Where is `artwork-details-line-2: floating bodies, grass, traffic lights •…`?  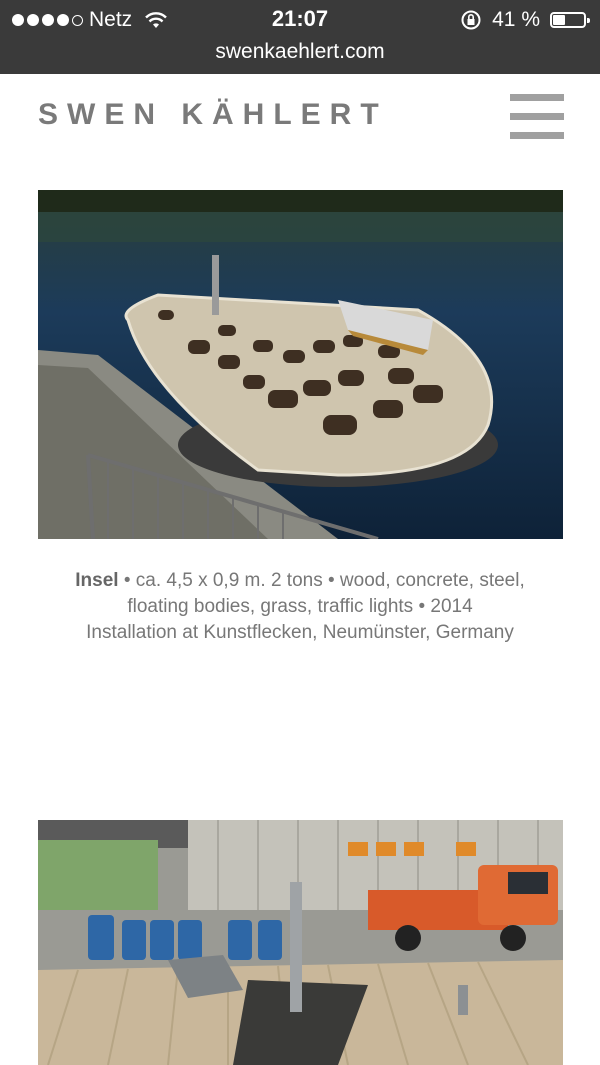 artwork-details-line-2: floating bodies, grass, traffic lights •… is located at coordinates (300, 606).